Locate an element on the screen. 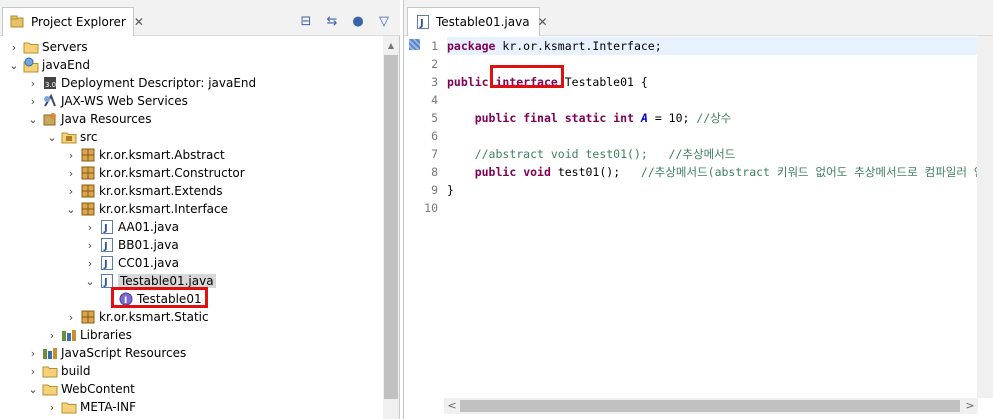 The width and height of the screenshot is (993, 419). tree-item: › JAX-WS Web Services is located at coordinates (107, 101).